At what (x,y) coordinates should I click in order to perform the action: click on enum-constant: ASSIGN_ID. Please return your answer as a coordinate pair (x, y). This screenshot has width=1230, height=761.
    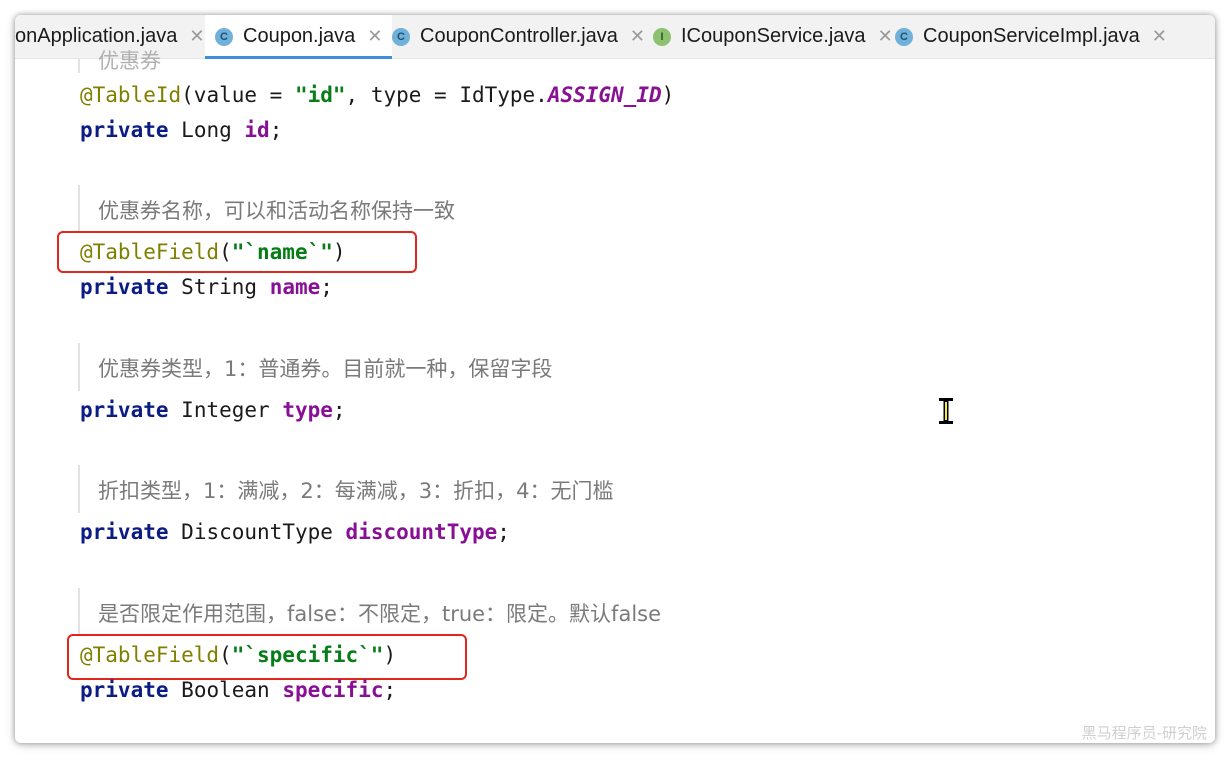
    Looking at the image, I should click on (604, 95).